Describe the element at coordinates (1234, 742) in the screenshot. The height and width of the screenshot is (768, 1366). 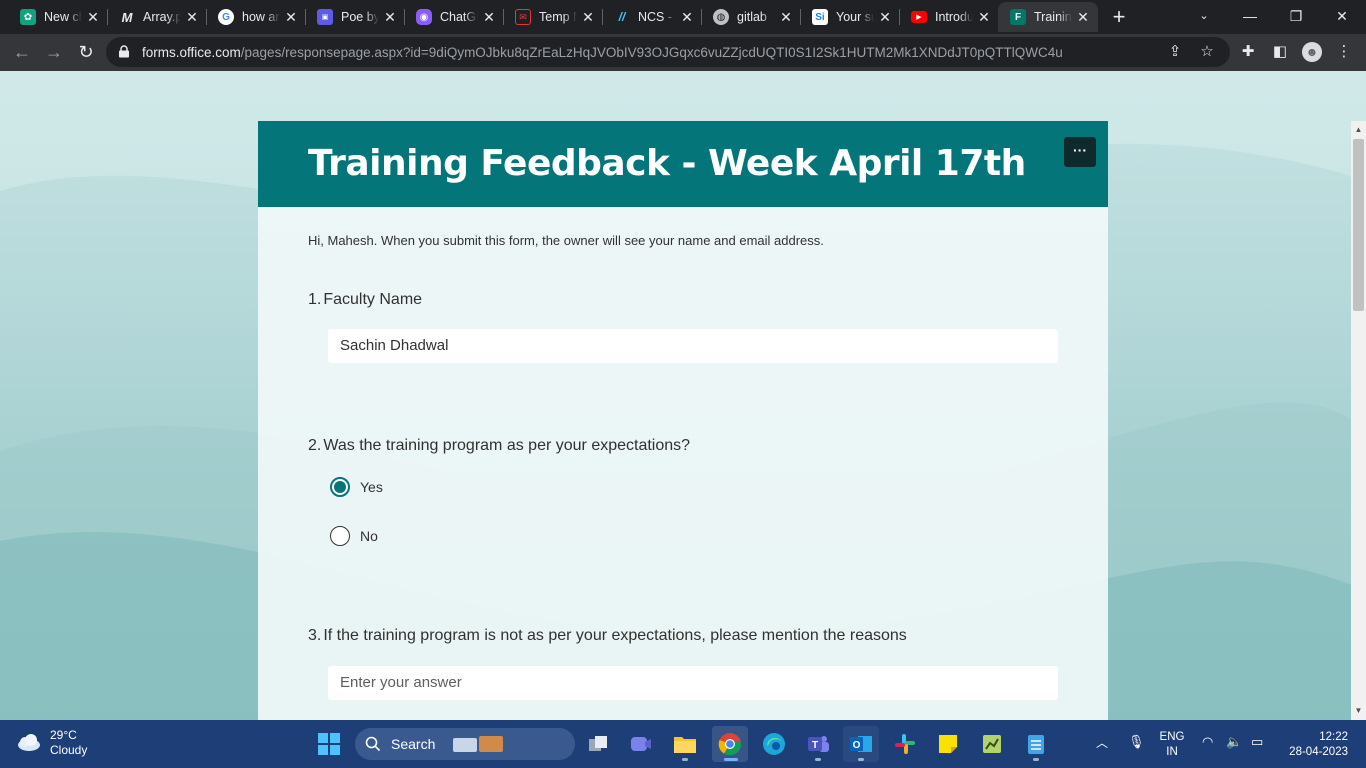
I see `volume-muted-icon: 🔈` at that location.